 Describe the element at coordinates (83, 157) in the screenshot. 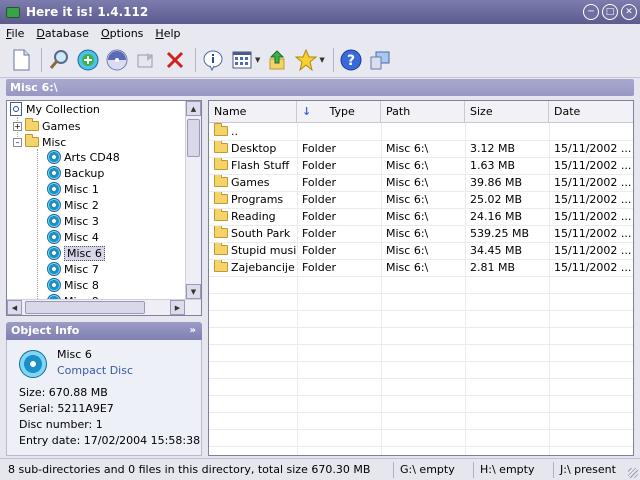

I see `tree-node-disc: Arts CD48` at that location.